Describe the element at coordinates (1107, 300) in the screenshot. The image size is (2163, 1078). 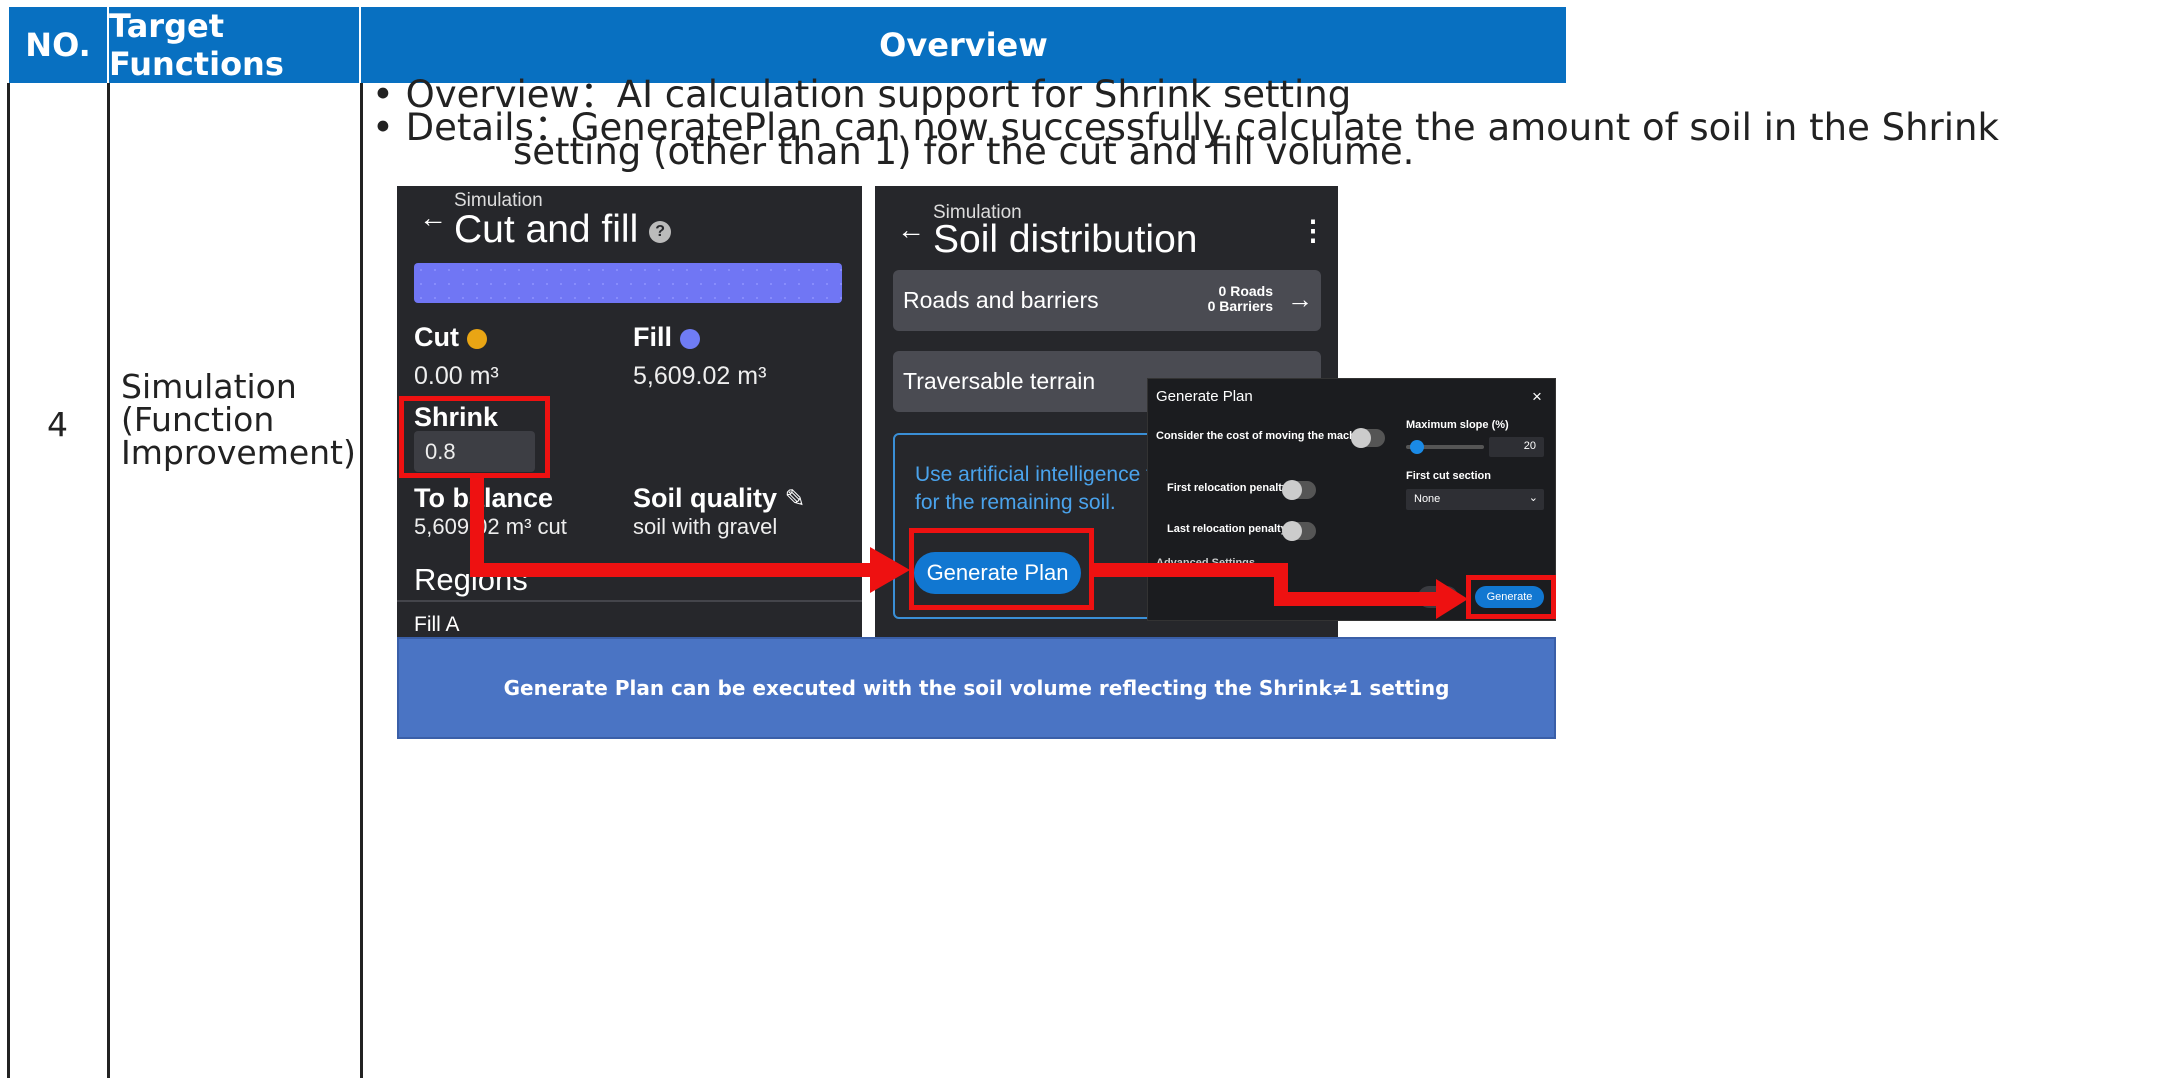
I see `roads-and-barriers-card: Roads and barriers 0 Roads 0 Barriers →` at that location.